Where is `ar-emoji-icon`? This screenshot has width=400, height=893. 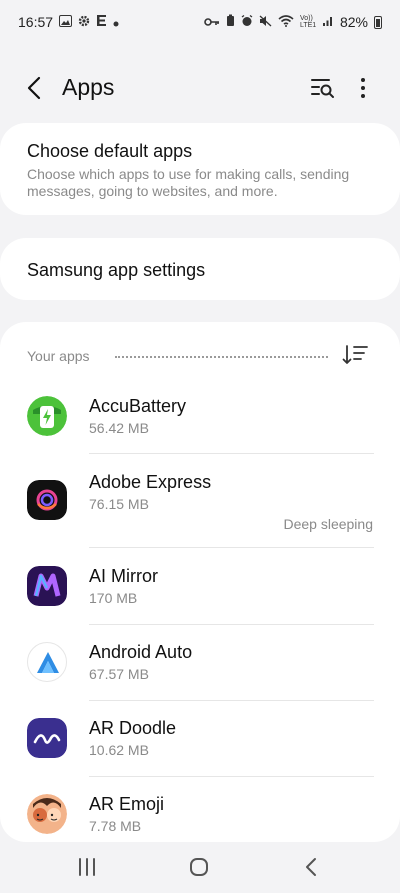 ar-emoji-icon is located at coordinates (47, 814).